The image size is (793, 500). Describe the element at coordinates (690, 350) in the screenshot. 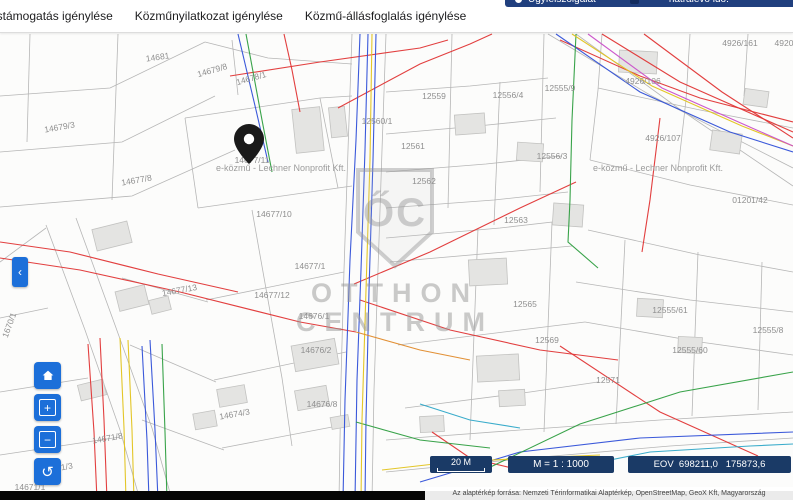

I see `parcel-label: 12555/60` at that location.